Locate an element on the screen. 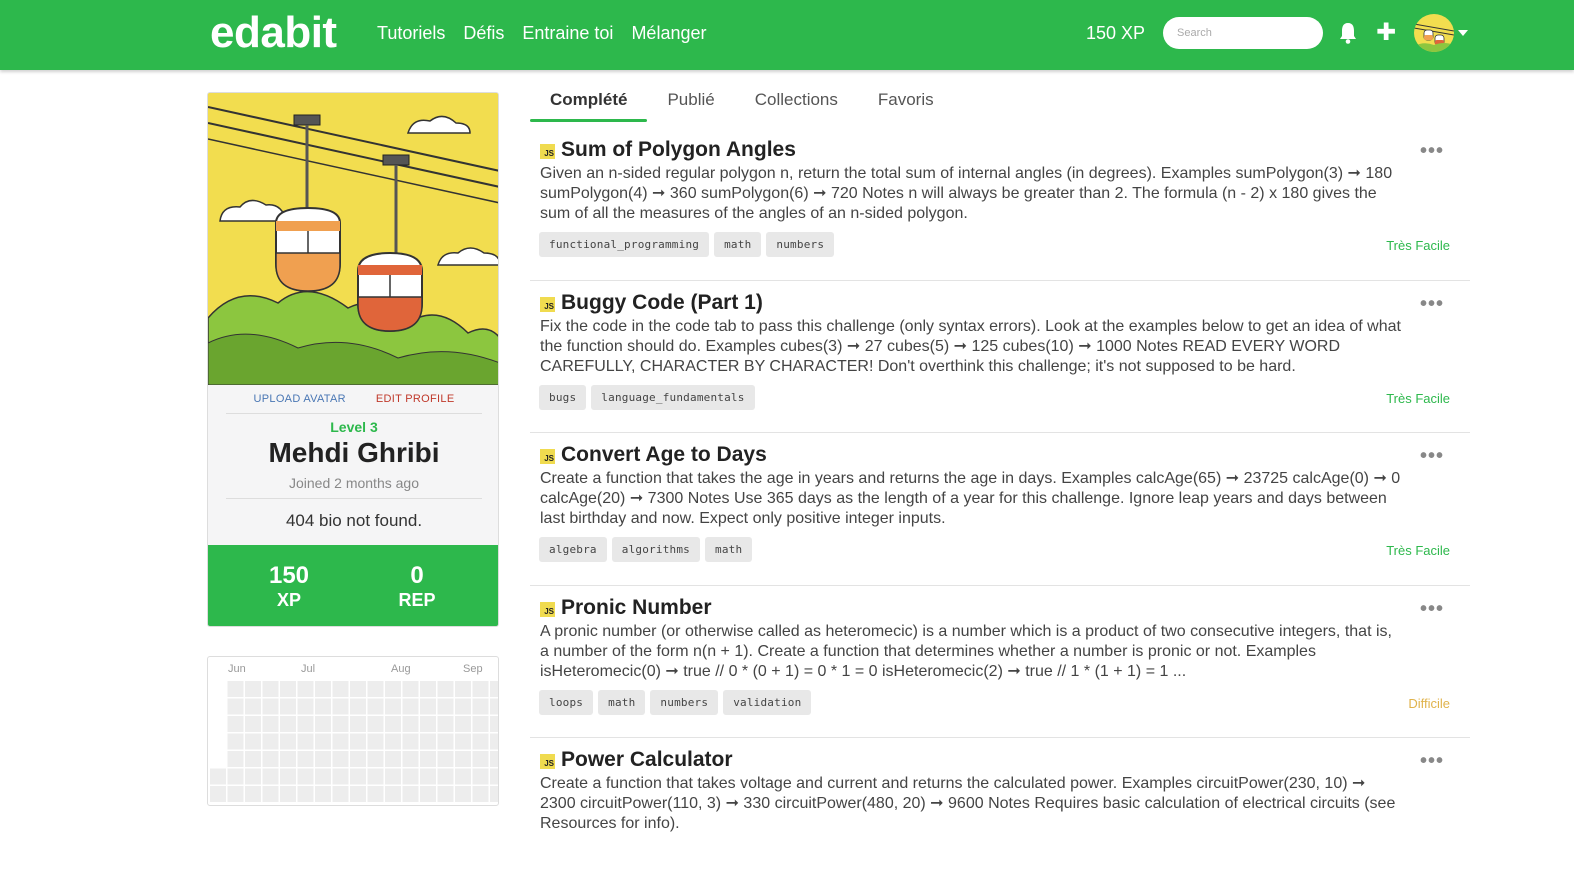 This screenshot has height=891, width=1574. challenge-tags: functional_programming math numbers is located at coordinates (687, 244).